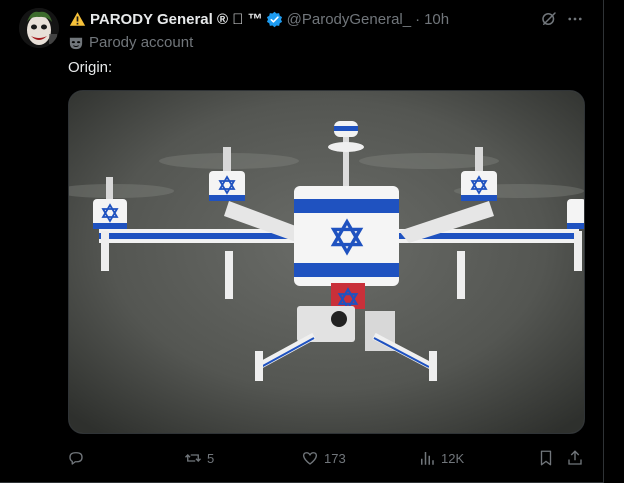 The height and width of the screenshot is (483, 624). I want to click on bookmark-icon, so click(546, 458).